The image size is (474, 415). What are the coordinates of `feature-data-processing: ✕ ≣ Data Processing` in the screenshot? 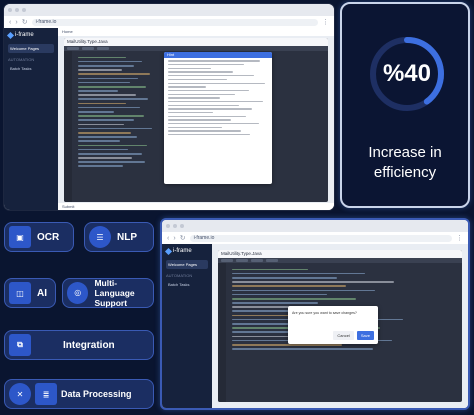 It's located at (79, 394).